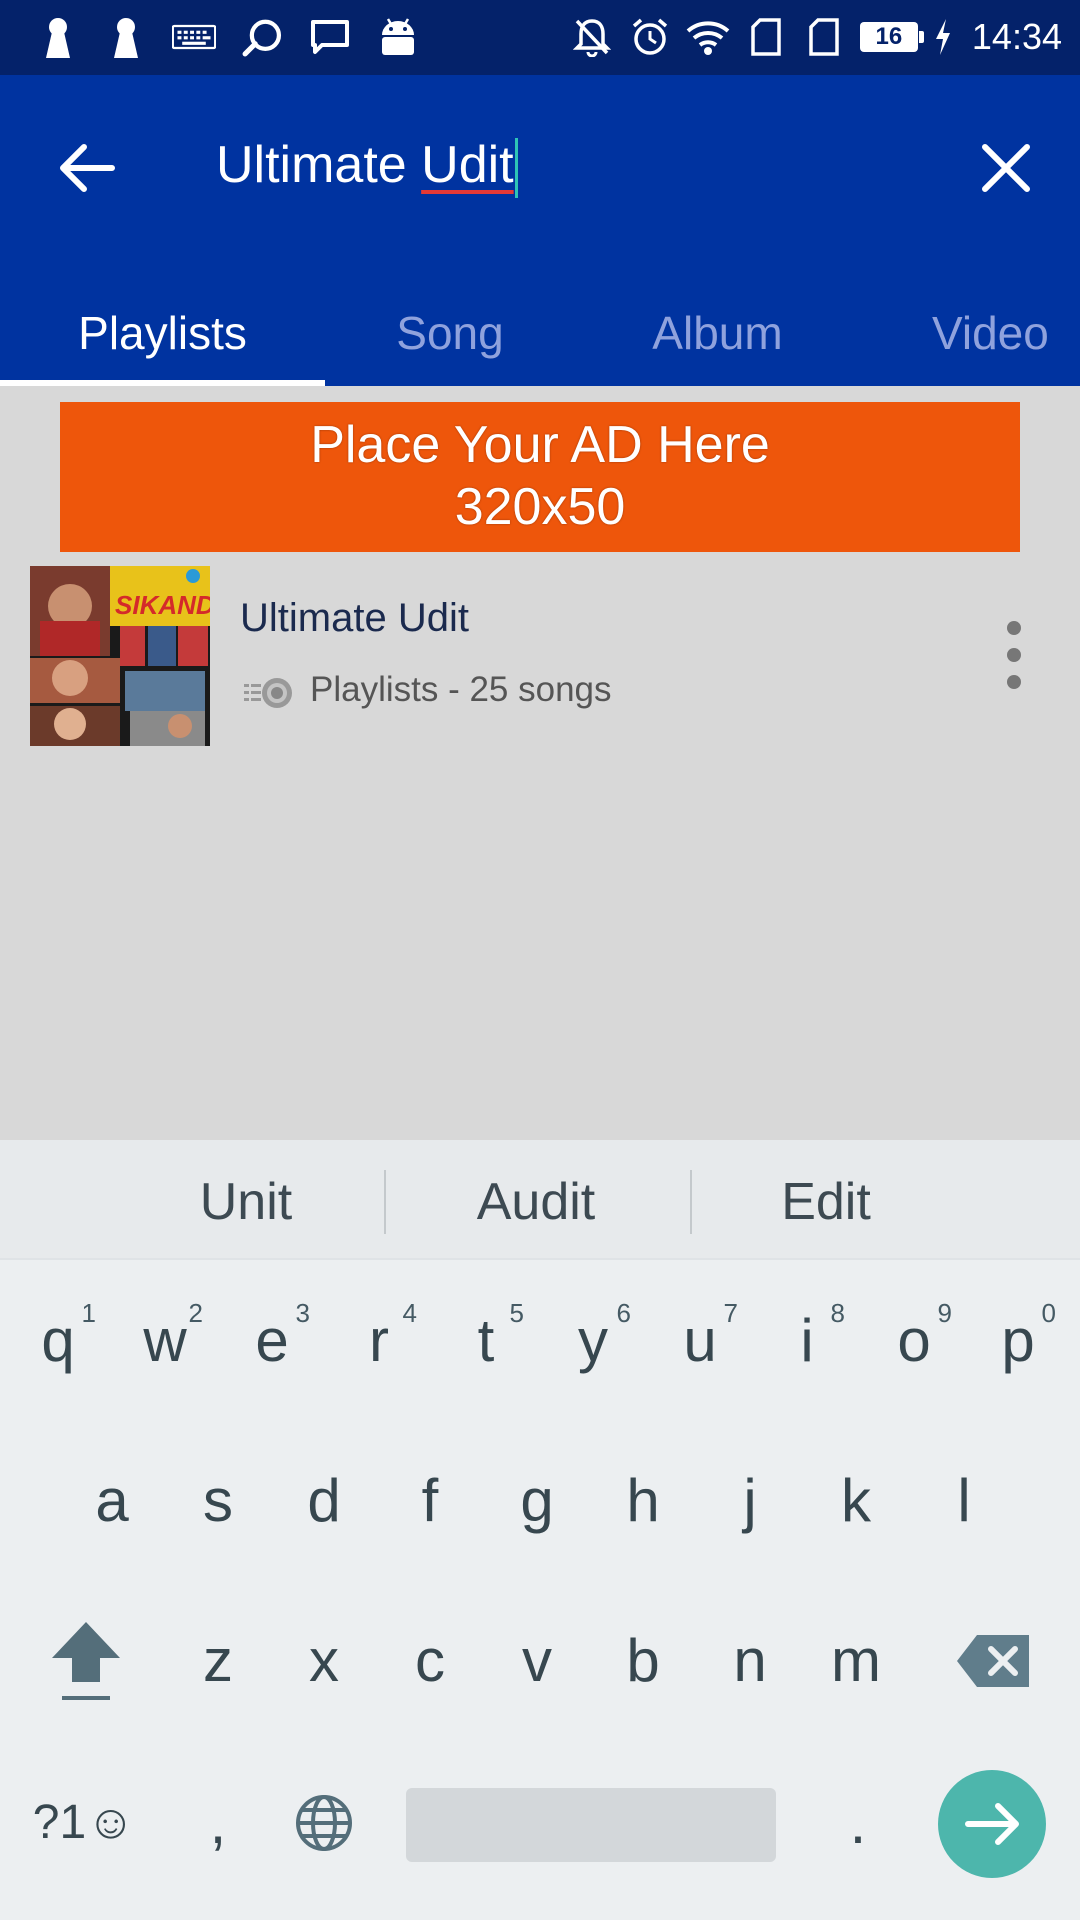 This screenshot has height=1920, width=1080. I want to click on playlist-thumbnail: SIKANDAR, so click(120, 656).